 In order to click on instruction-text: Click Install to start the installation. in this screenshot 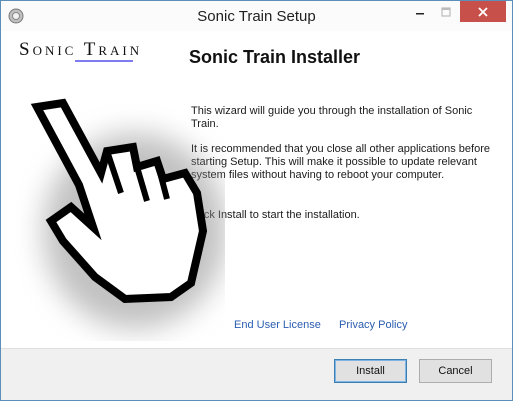, I will do `click(275, 215)`.